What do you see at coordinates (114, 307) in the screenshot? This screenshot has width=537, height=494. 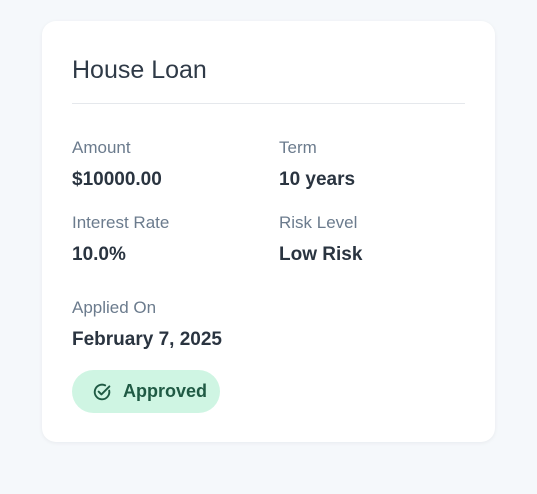 I see `applied-on-label: Applied On` at bounding box center [114, 307].